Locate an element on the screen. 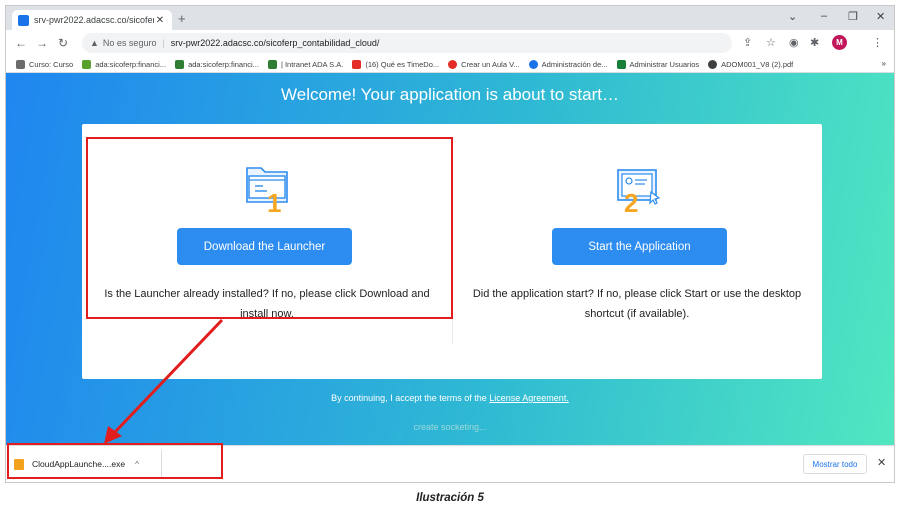 Image resolution: width=900 pixels, height=516 pixels. bookmark-label: Administrar Usuarios is located at coordinates (664, 64).